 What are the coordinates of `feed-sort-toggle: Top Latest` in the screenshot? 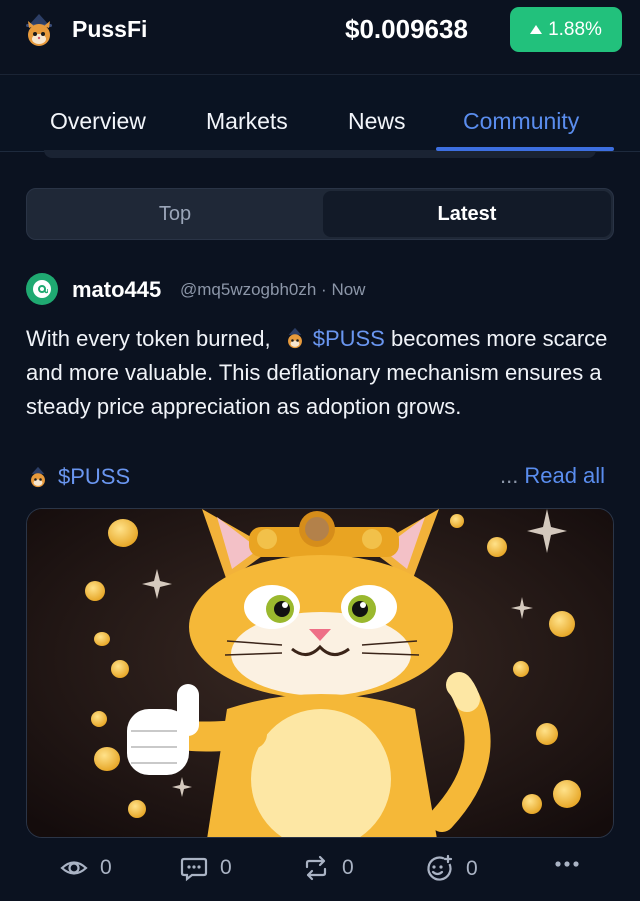 It's located at (320, 214).